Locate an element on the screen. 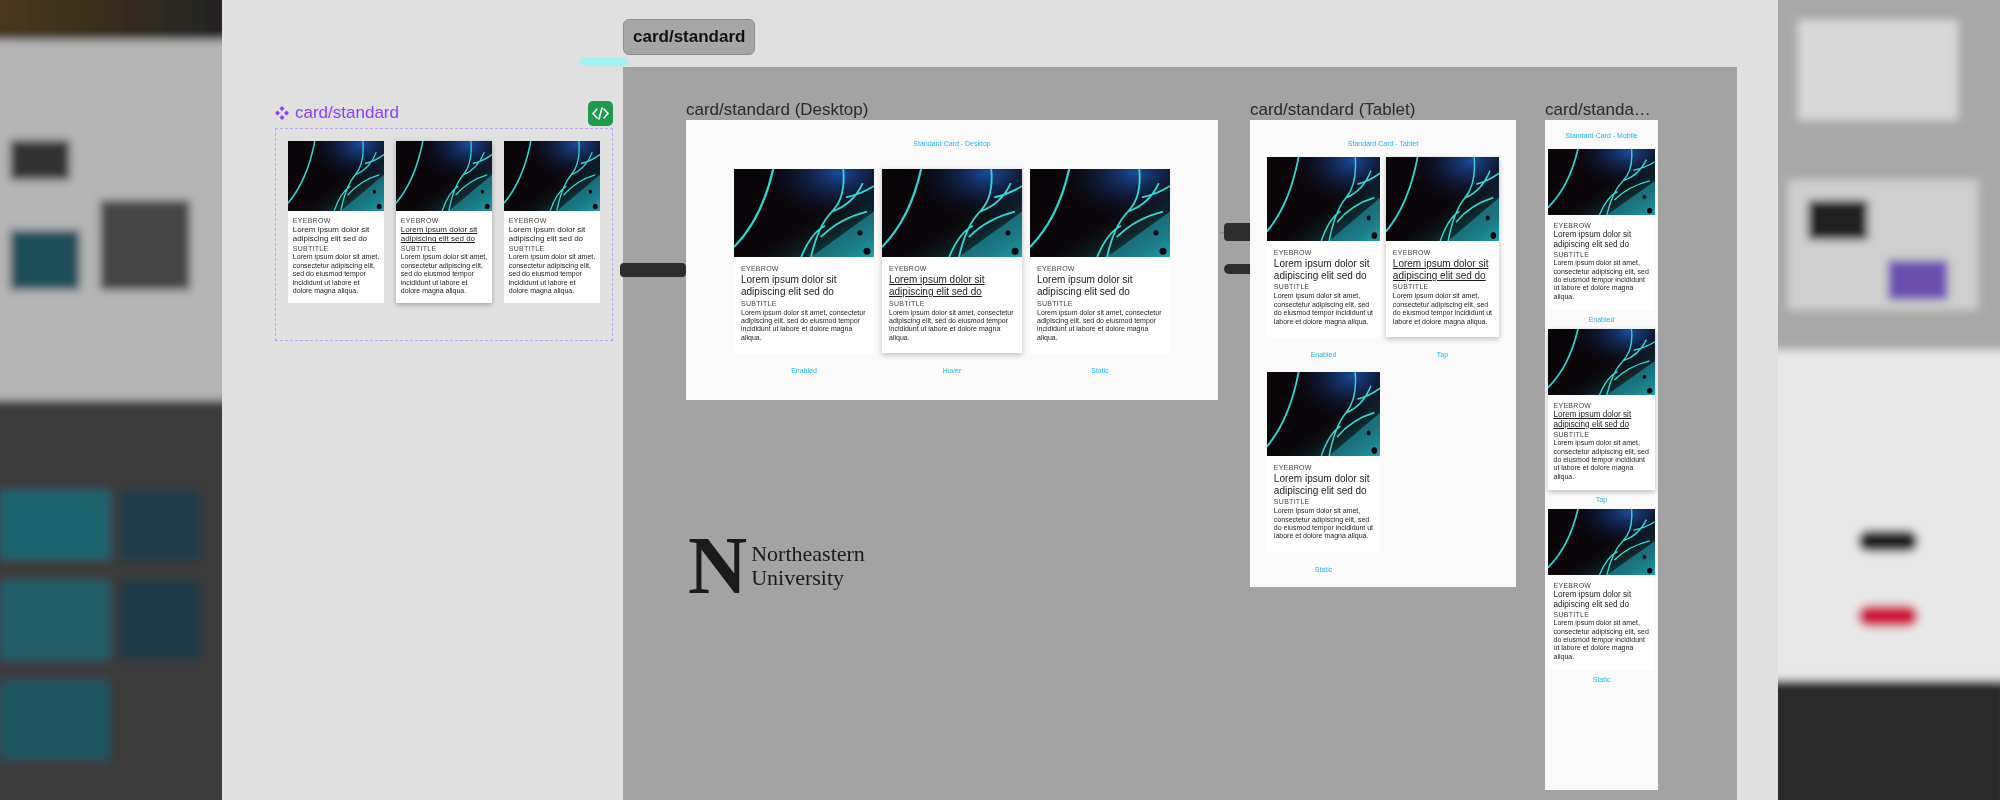 The height and width of the screenshot is (800, 2000). component-icon is located at coordinates (282, 113).